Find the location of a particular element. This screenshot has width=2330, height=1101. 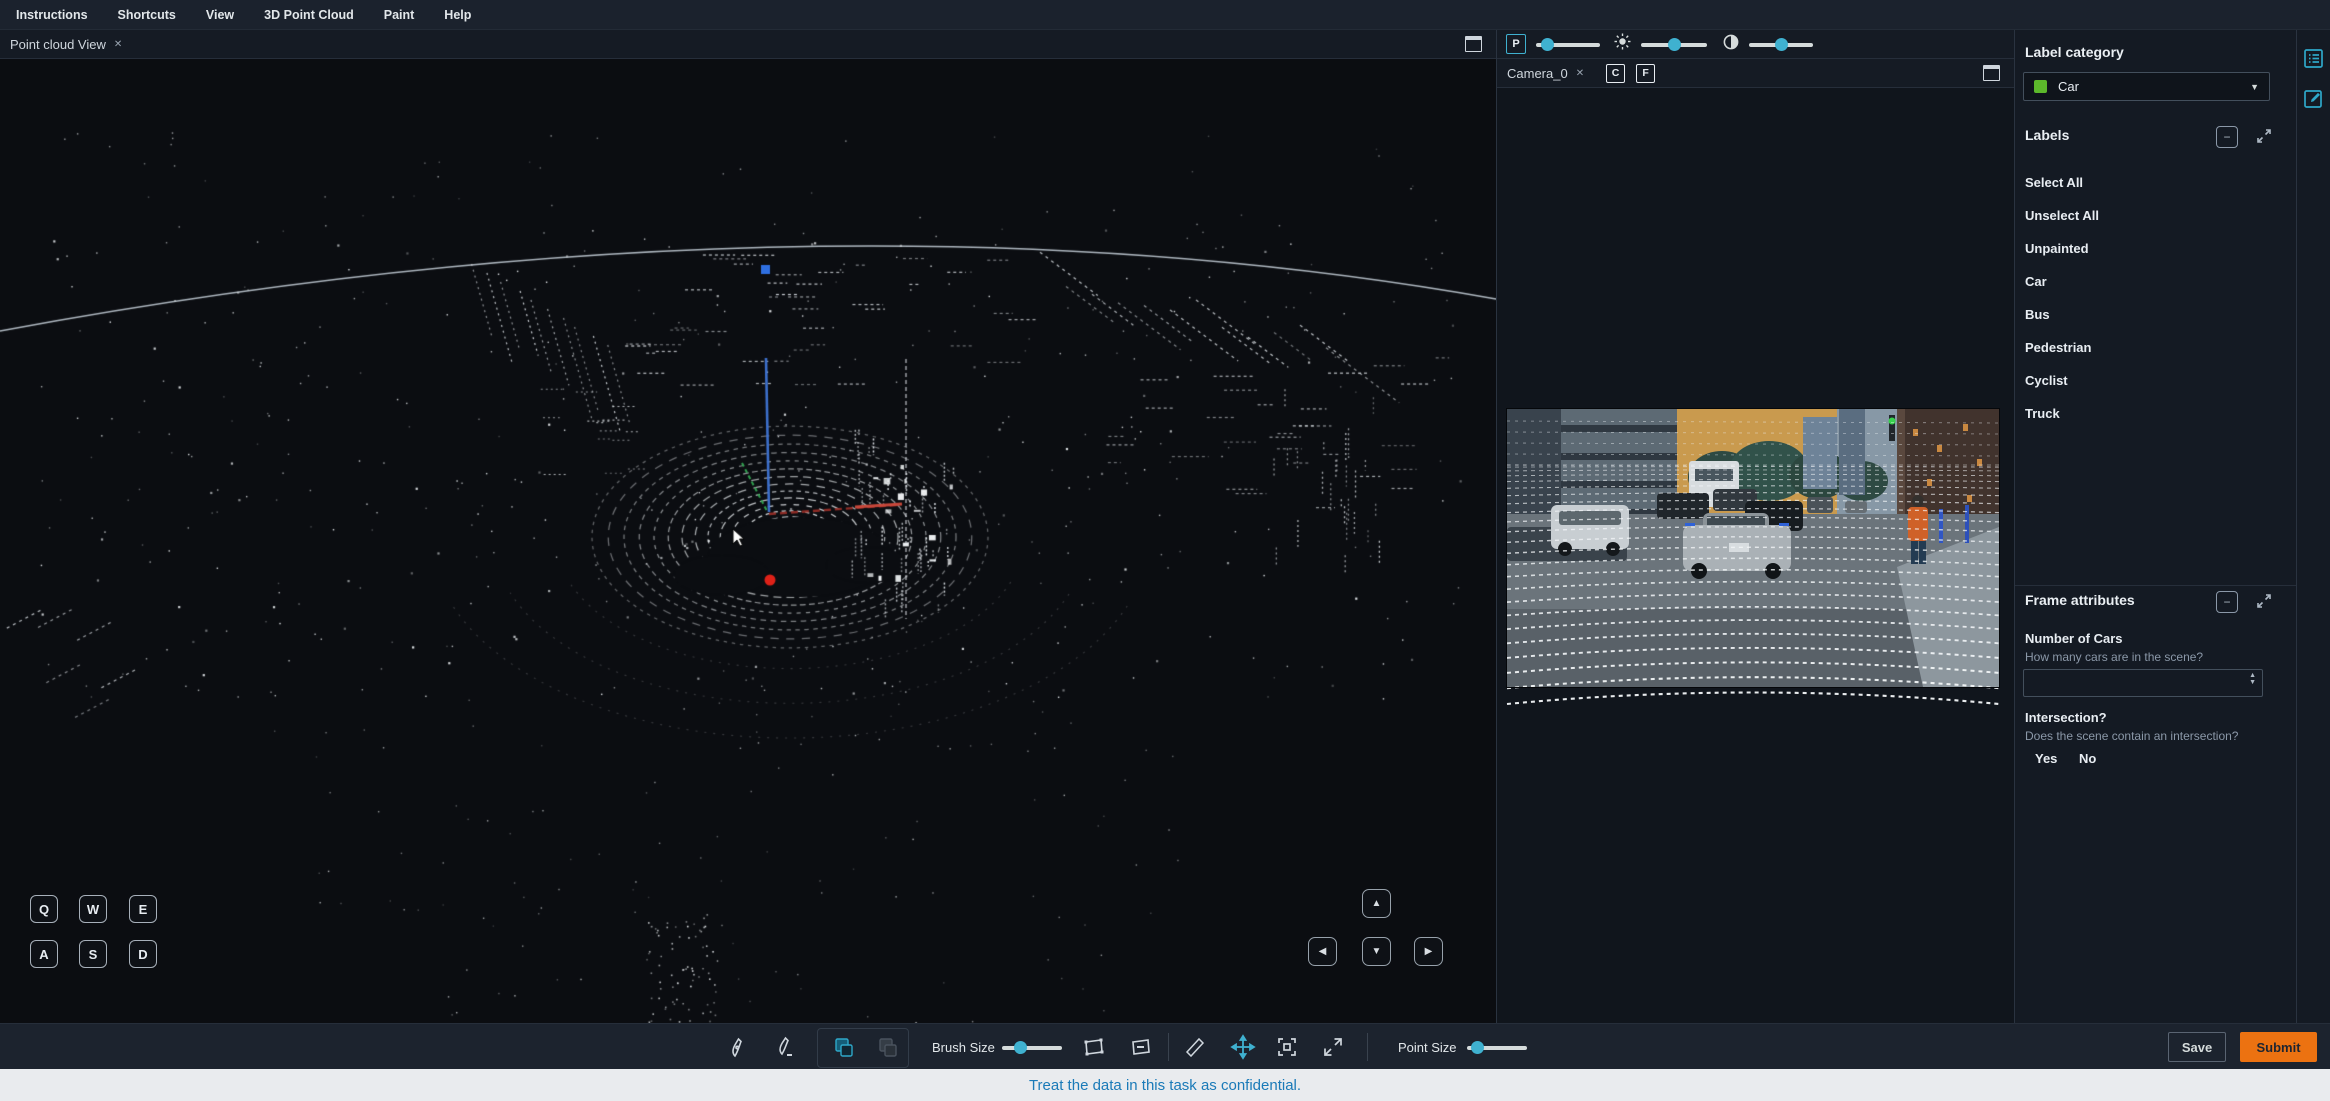

brush-size-label: Brush Size is located at coordinates (963, 1047).